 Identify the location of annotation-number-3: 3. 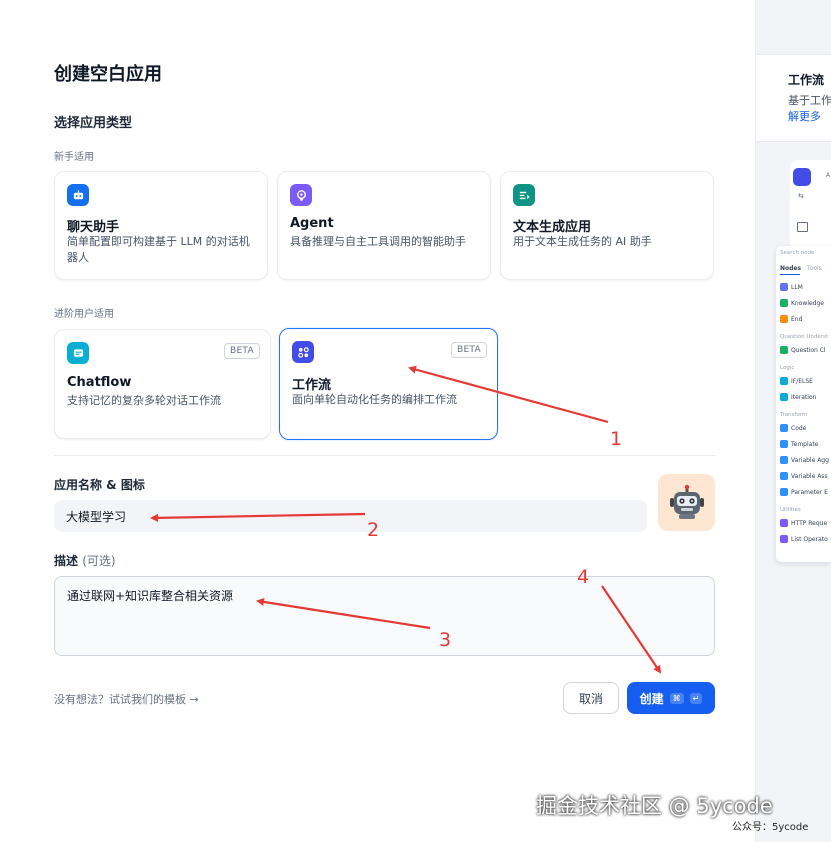
(445, 640).